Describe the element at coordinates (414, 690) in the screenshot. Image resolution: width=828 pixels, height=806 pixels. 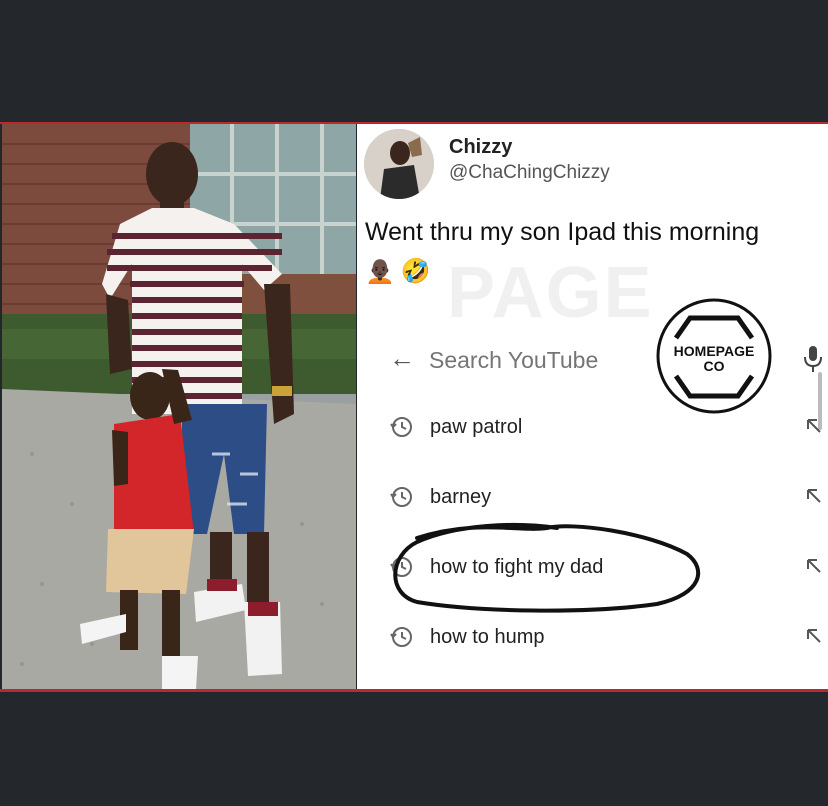
I see `bottom-red-line` at that location.